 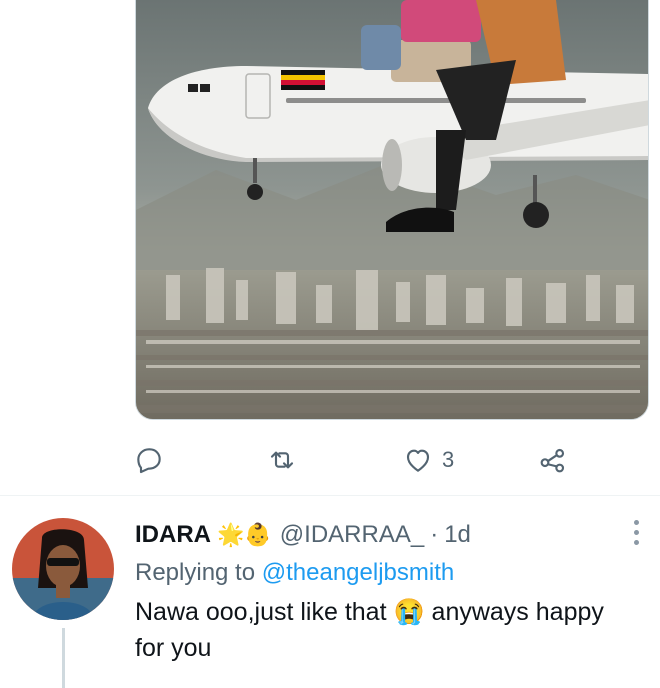 I want to click on retweet-button, so click(x=286, y=460).